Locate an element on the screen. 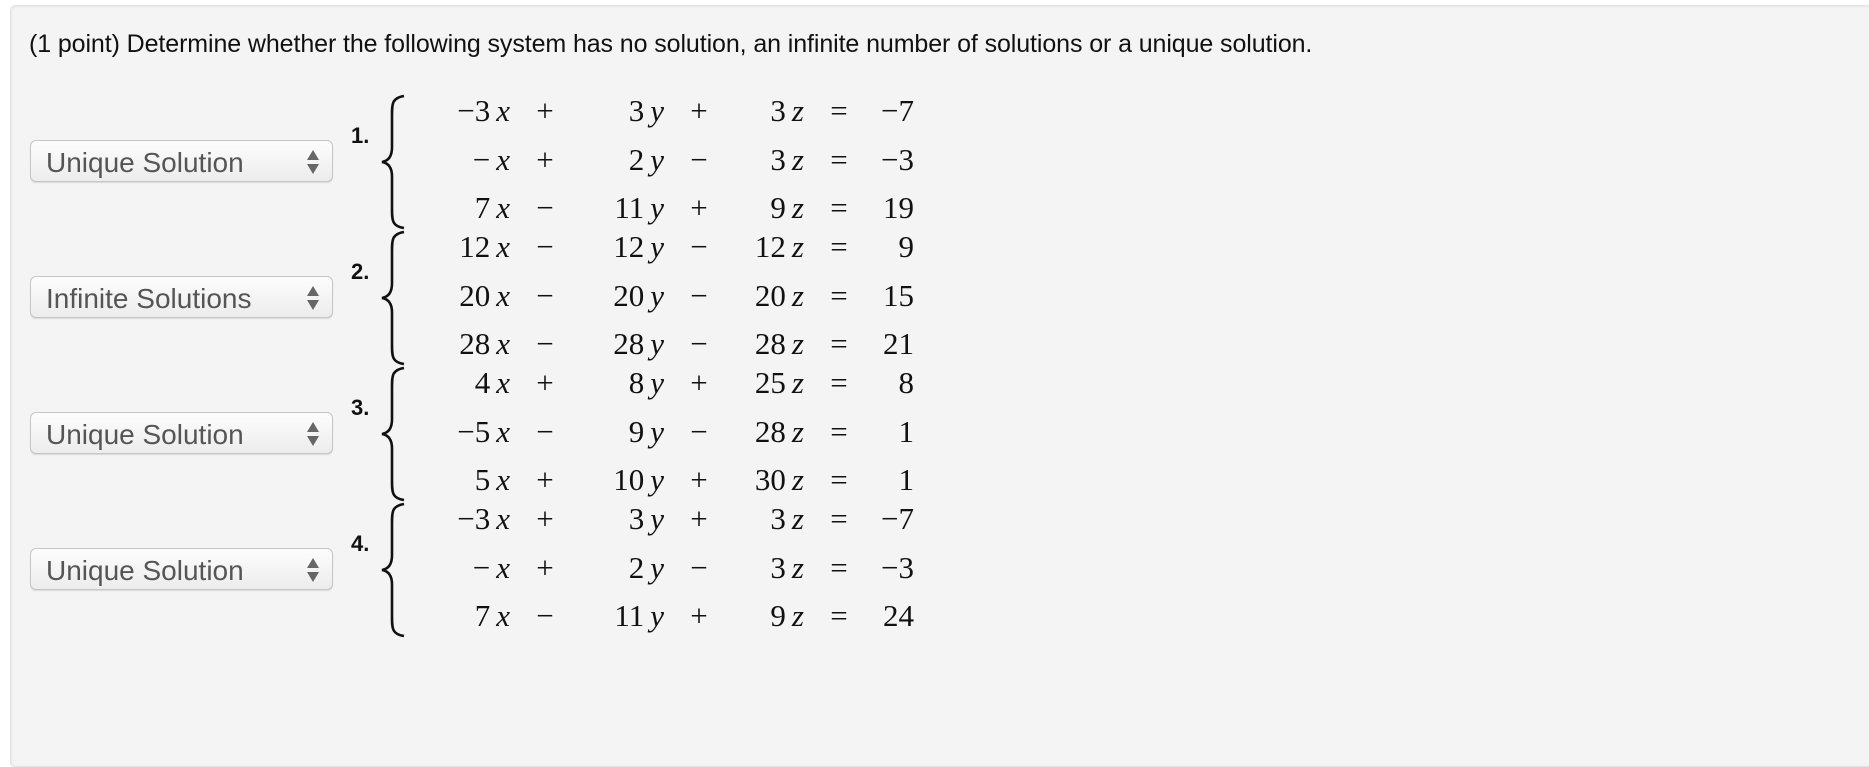  x-term-coefficient: 28 is located at coordinates (475, 343).